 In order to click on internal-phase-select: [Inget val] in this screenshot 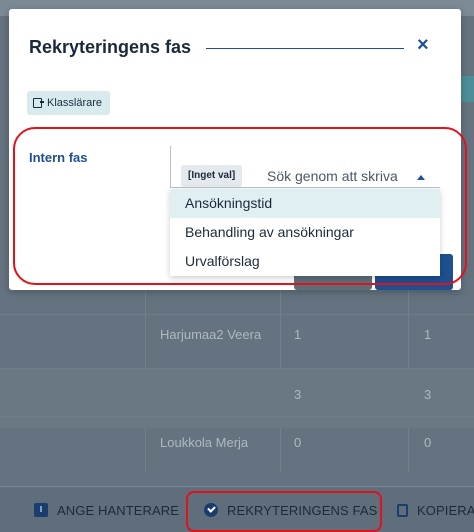, I will do `click(305, 167)`.